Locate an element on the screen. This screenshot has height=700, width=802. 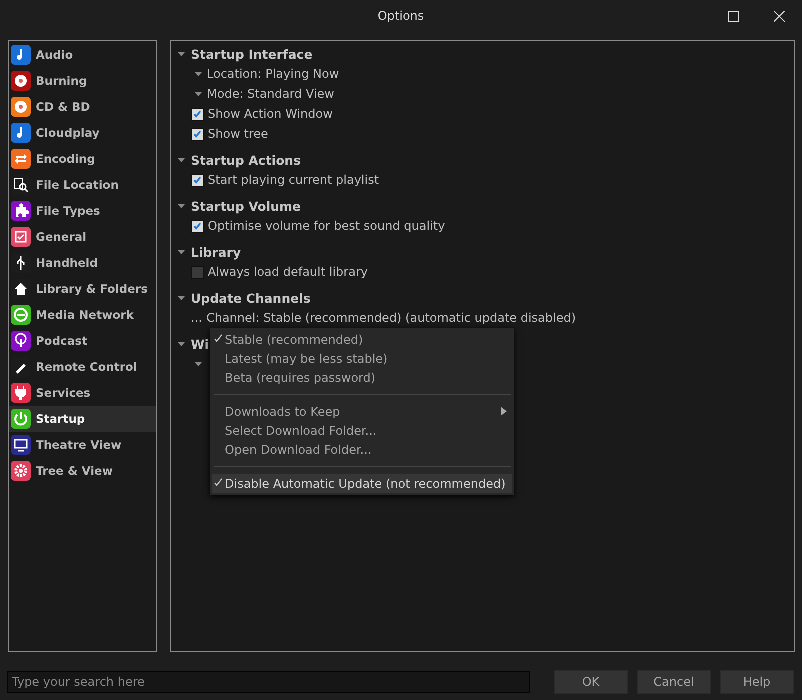
puzzle-icon is located at coordinates (21, 211).